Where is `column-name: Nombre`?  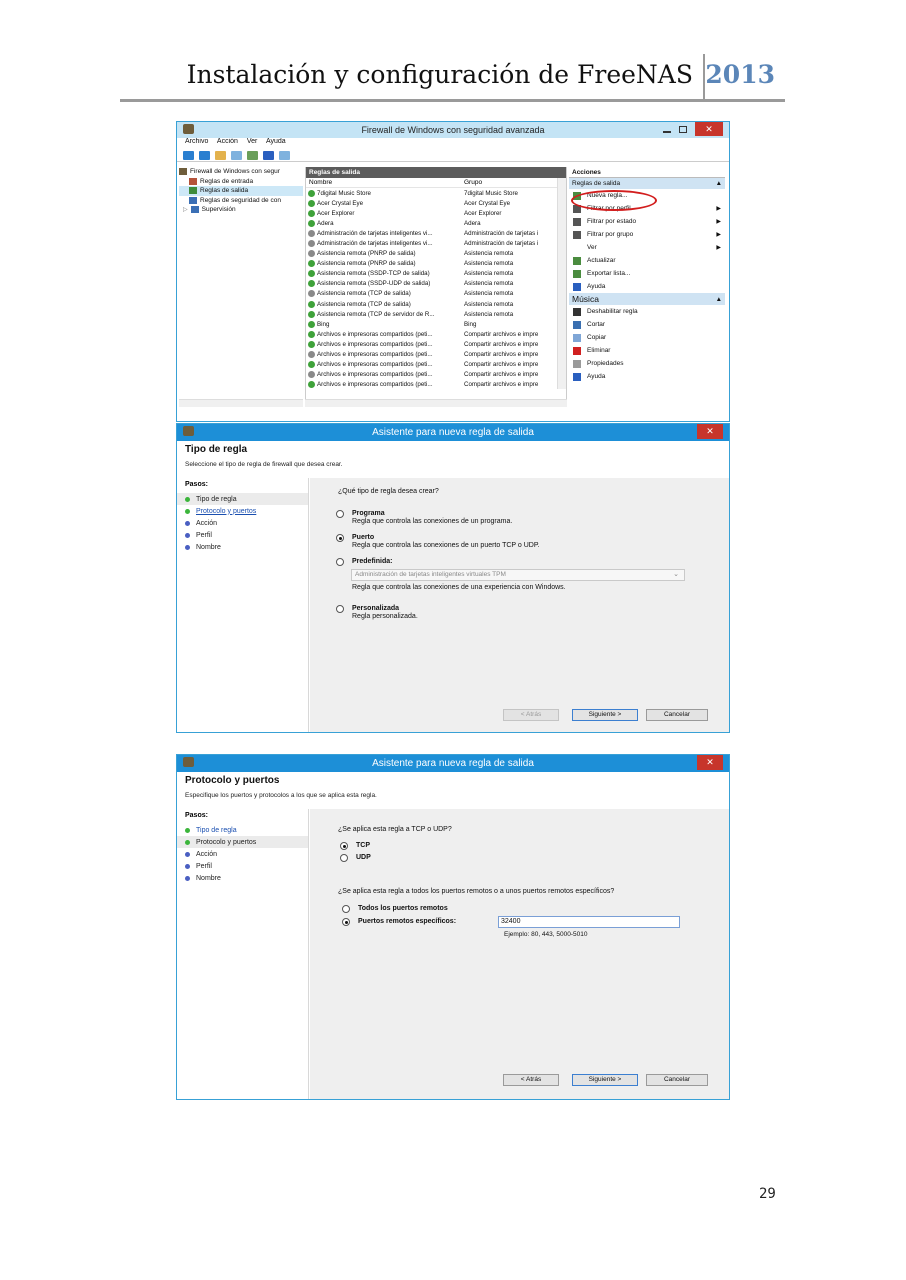 column-name: Nombre is located at coordinates (385, 182).